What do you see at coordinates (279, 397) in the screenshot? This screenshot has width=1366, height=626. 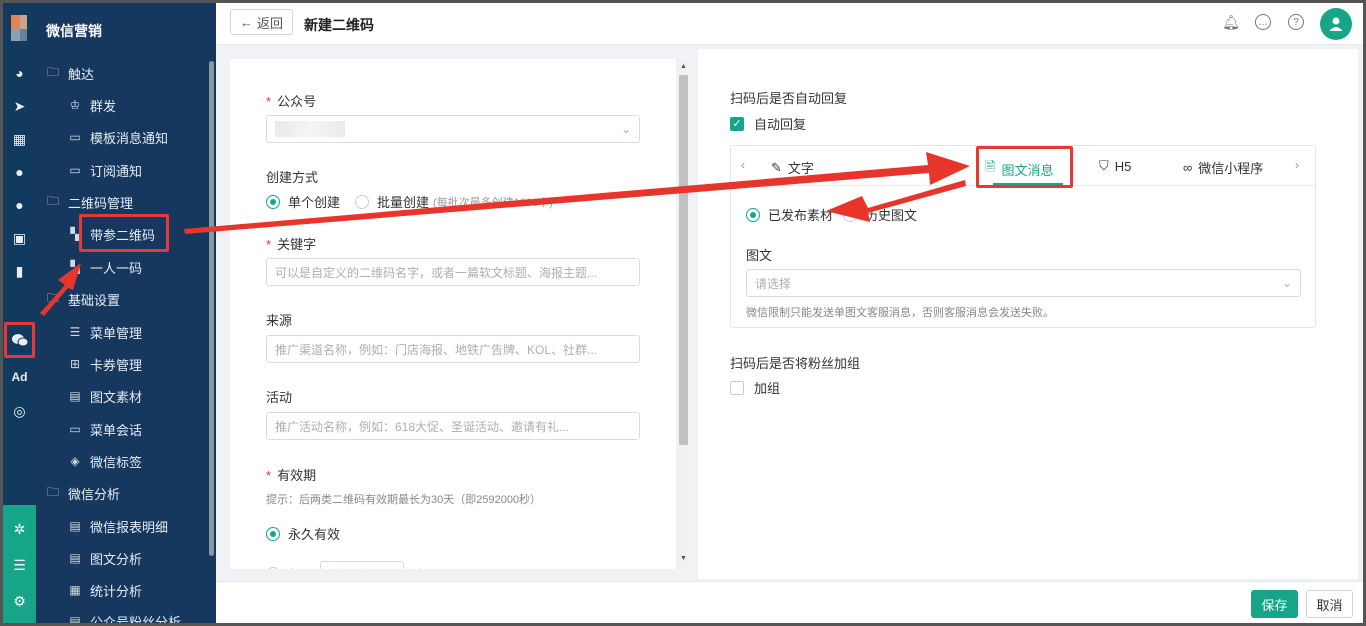 I see `activity-label: 活动` at bounding box center [279, 397].